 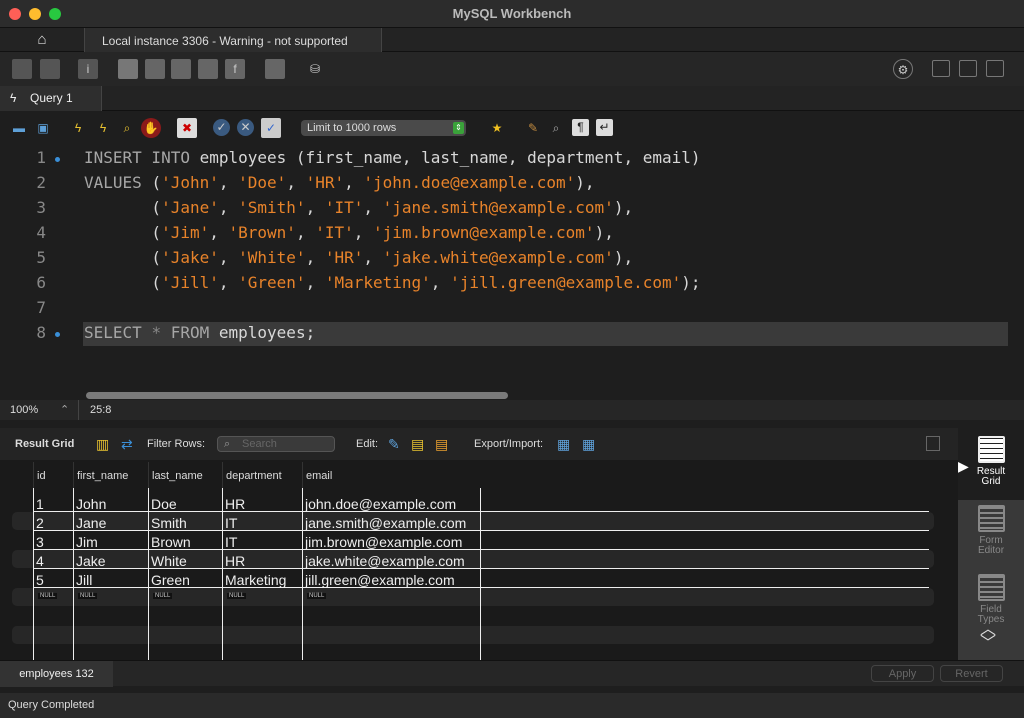 What do you see at coordinates (391, 475) in the screenshot?
I see `column-header-email: email` at bounding box center [391, 475].